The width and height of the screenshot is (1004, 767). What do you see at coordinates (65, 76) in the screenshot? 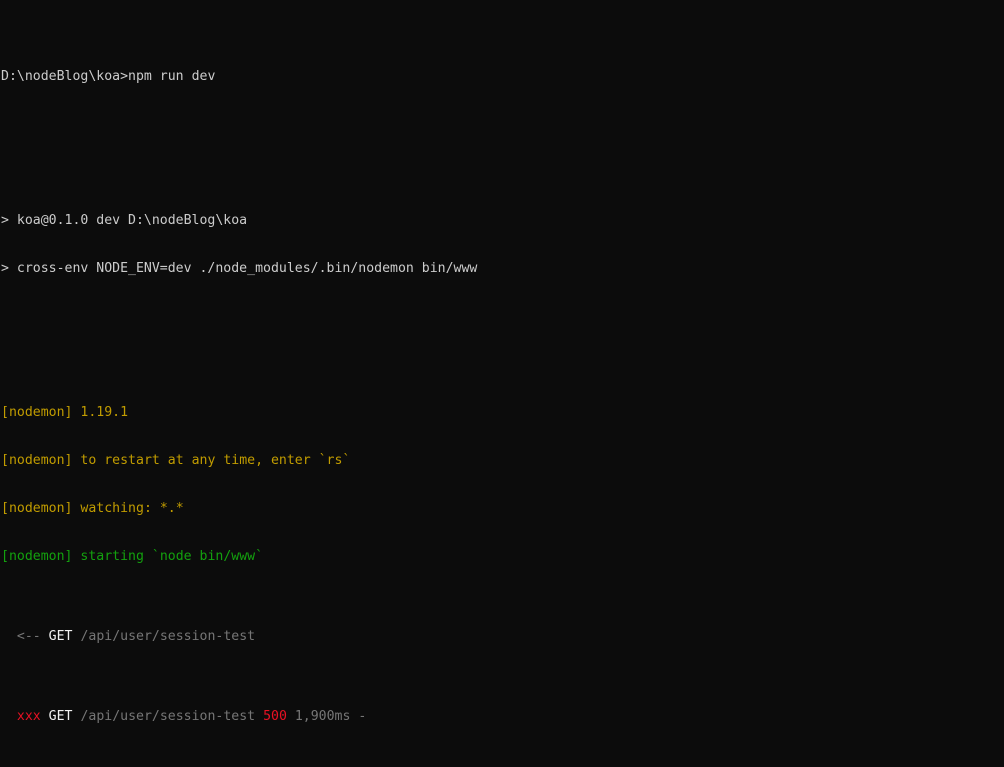
I see `prompt-path: D:\nodeBlog\koa>` at bounding box center [65, 76].